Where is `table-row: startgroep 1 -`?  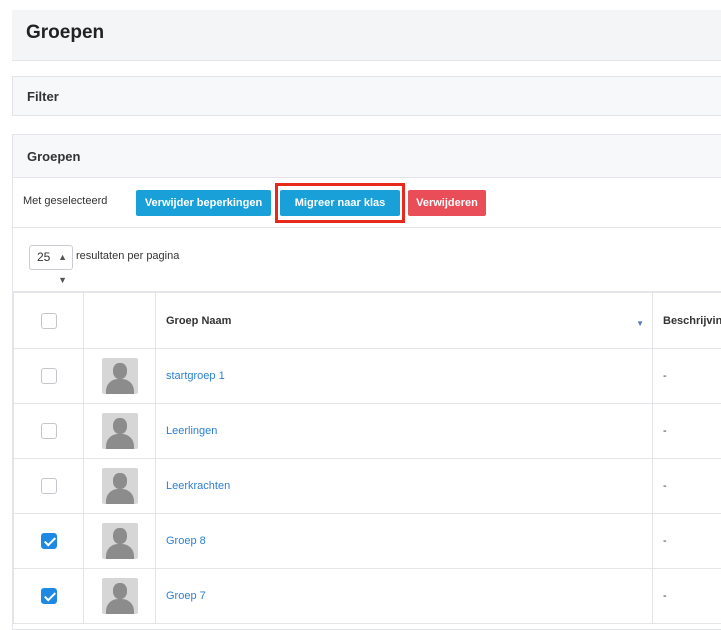
table-row: startgroep 1 - is located at coordinates (367, 376).